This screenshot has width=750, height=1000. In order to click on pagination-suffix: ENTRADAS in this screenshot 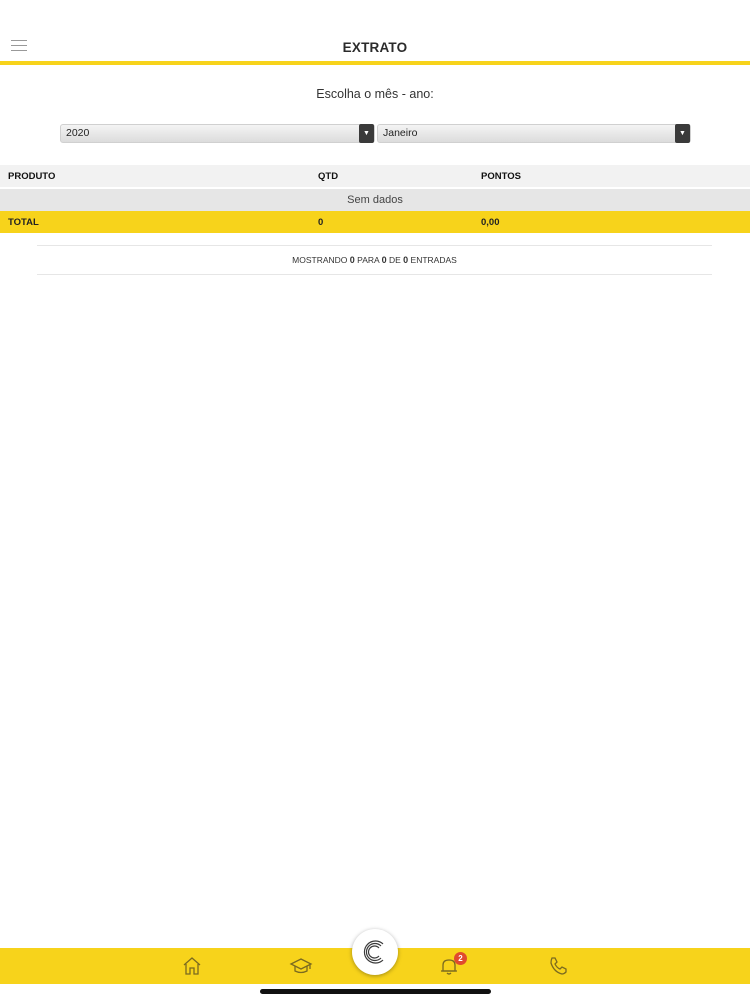, I will do `click(433, 260)`.